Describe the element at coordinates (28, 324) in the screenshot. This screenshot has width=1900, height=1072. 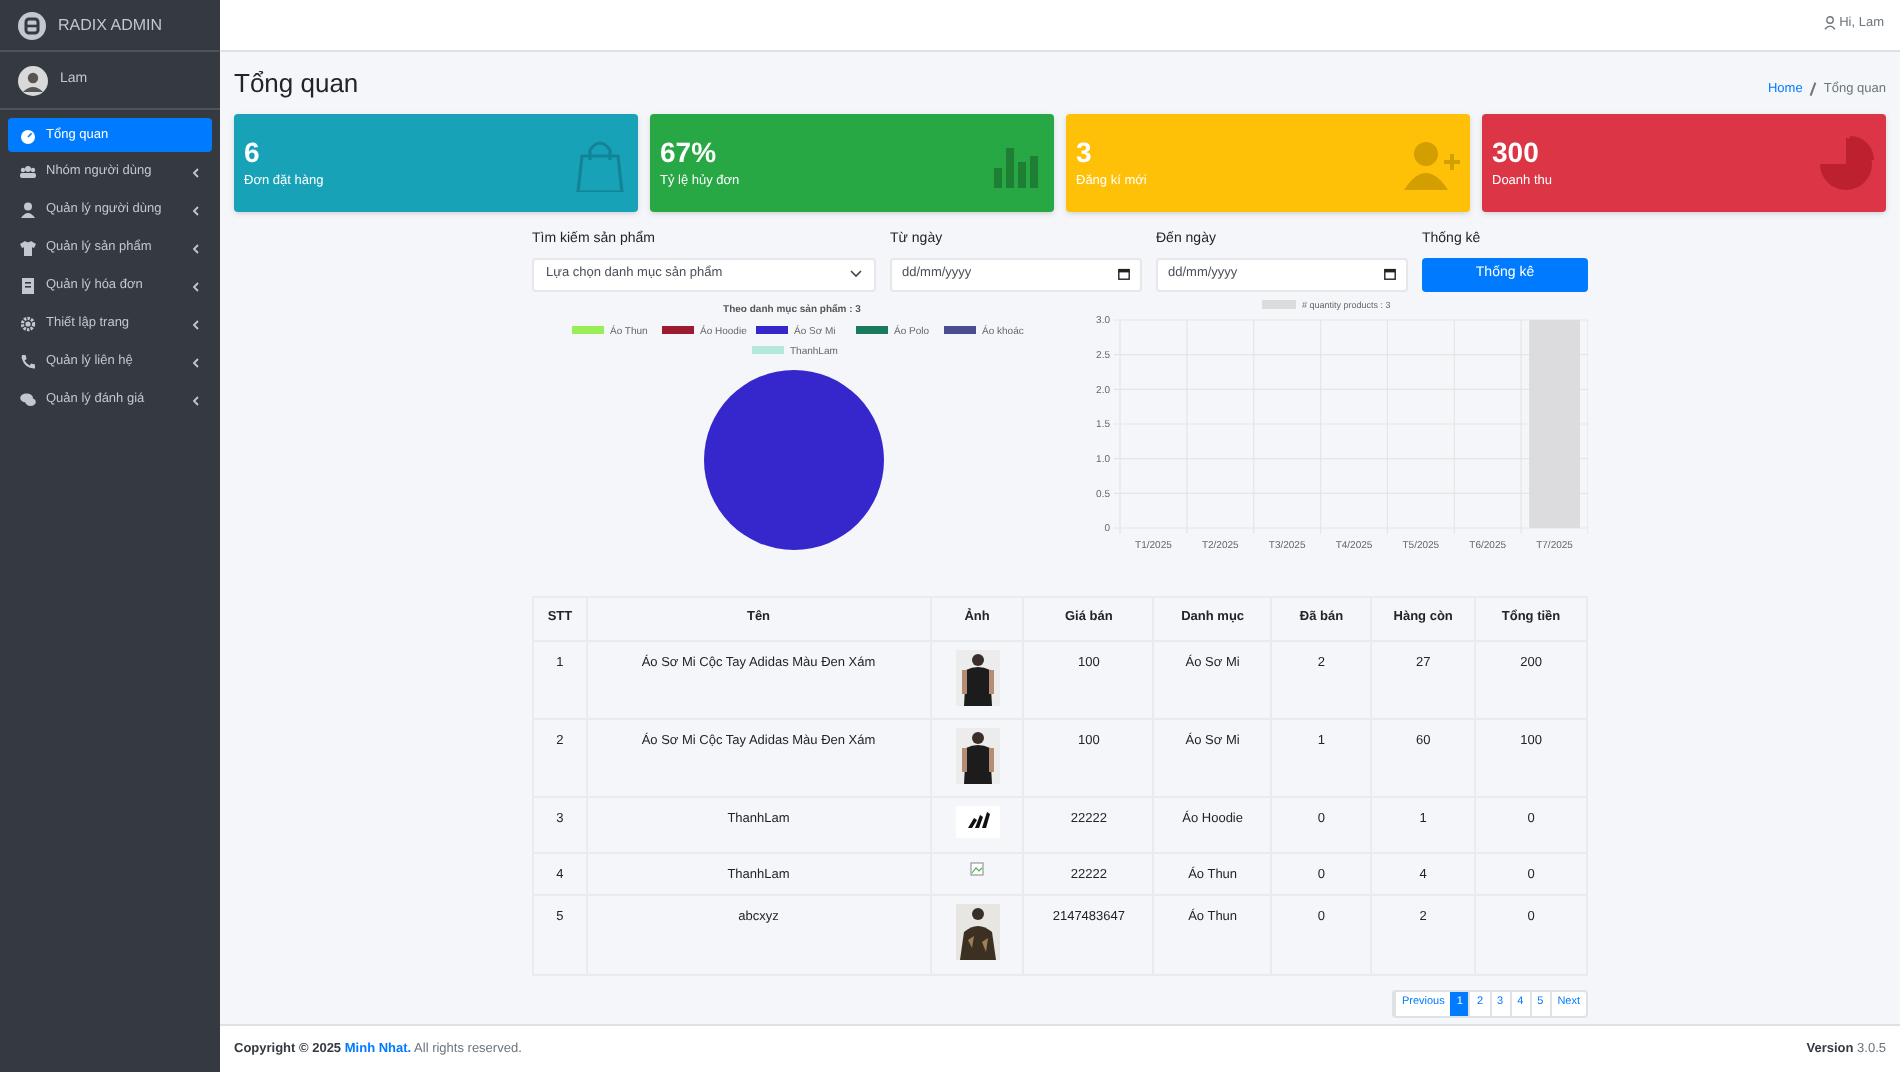
I see `gear-icon` at that location.